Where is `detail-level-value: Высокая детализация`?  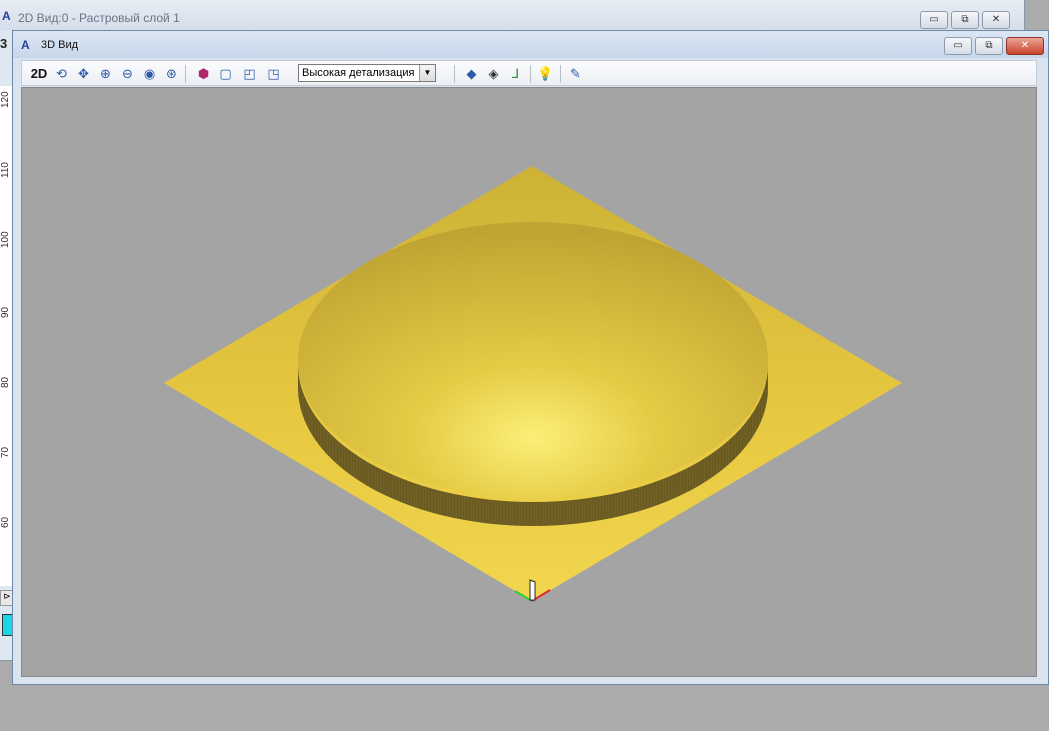
detail-level-value: Высокая детализация is located at coordinates (358, 73).